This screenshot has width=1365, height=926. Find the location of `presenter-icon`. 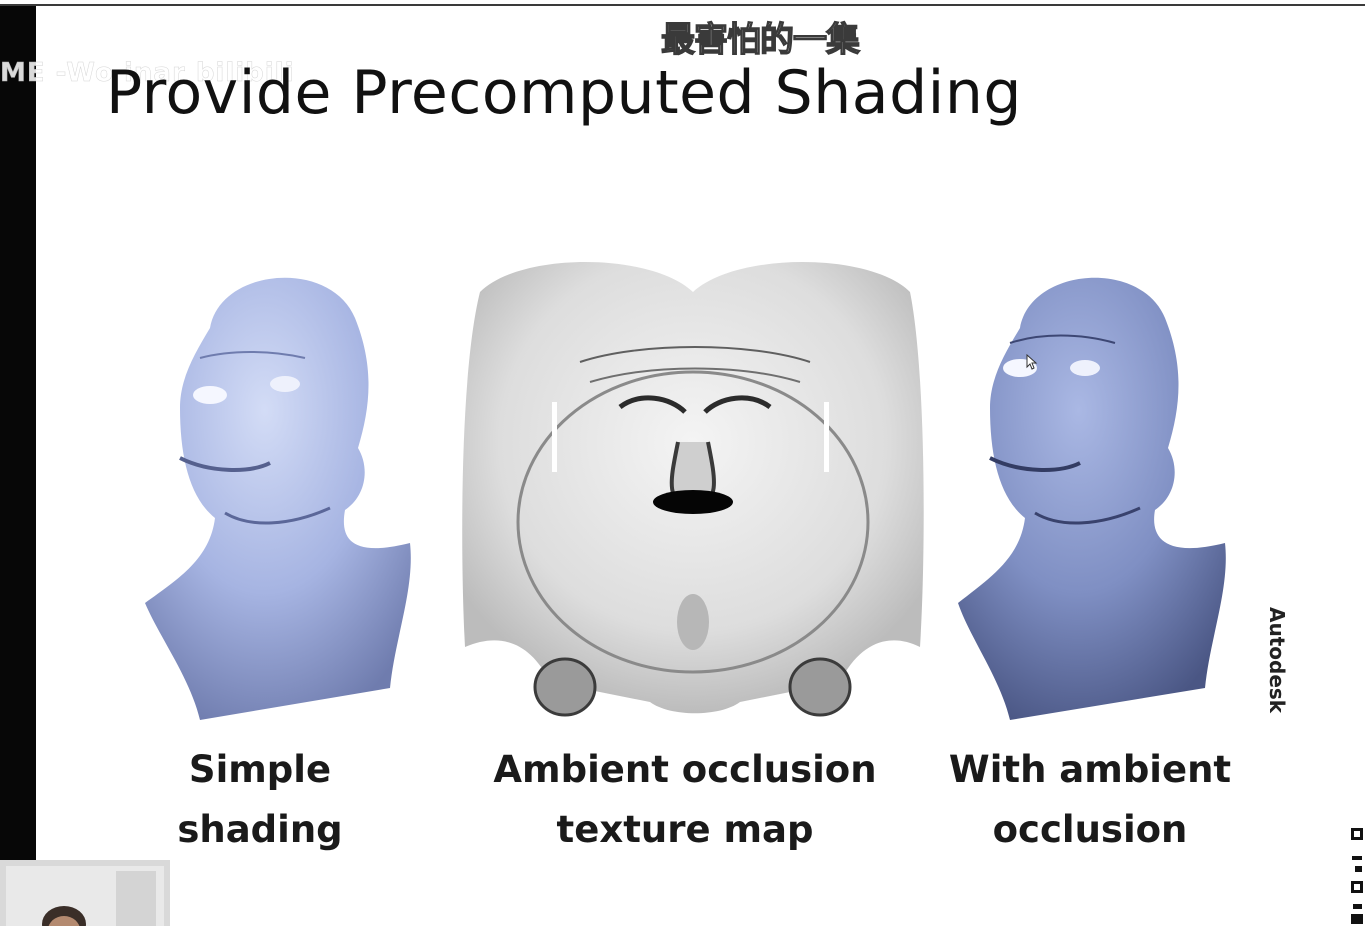

presenter-icon is located at coordinates (85, 896).